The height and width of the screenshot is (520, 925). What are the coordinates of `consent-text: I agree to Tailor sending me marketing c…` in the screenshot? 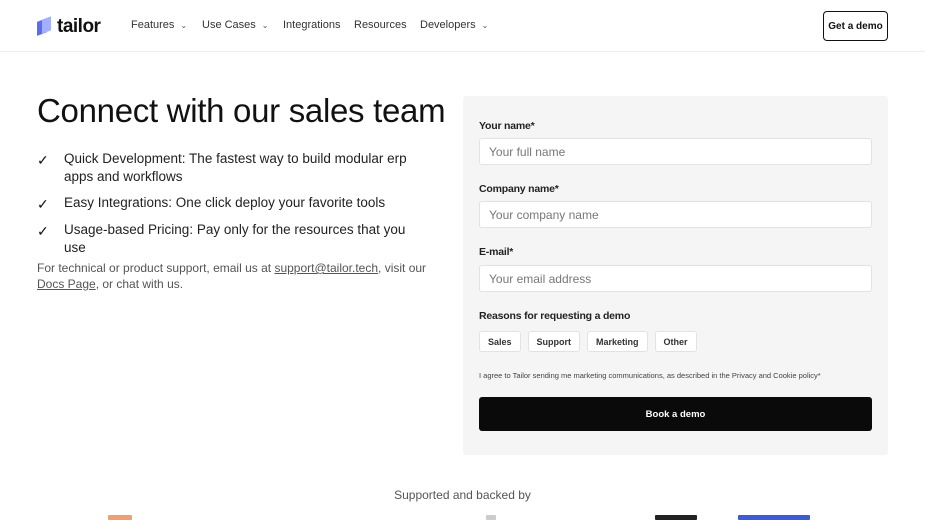 It's located at (650, 375).